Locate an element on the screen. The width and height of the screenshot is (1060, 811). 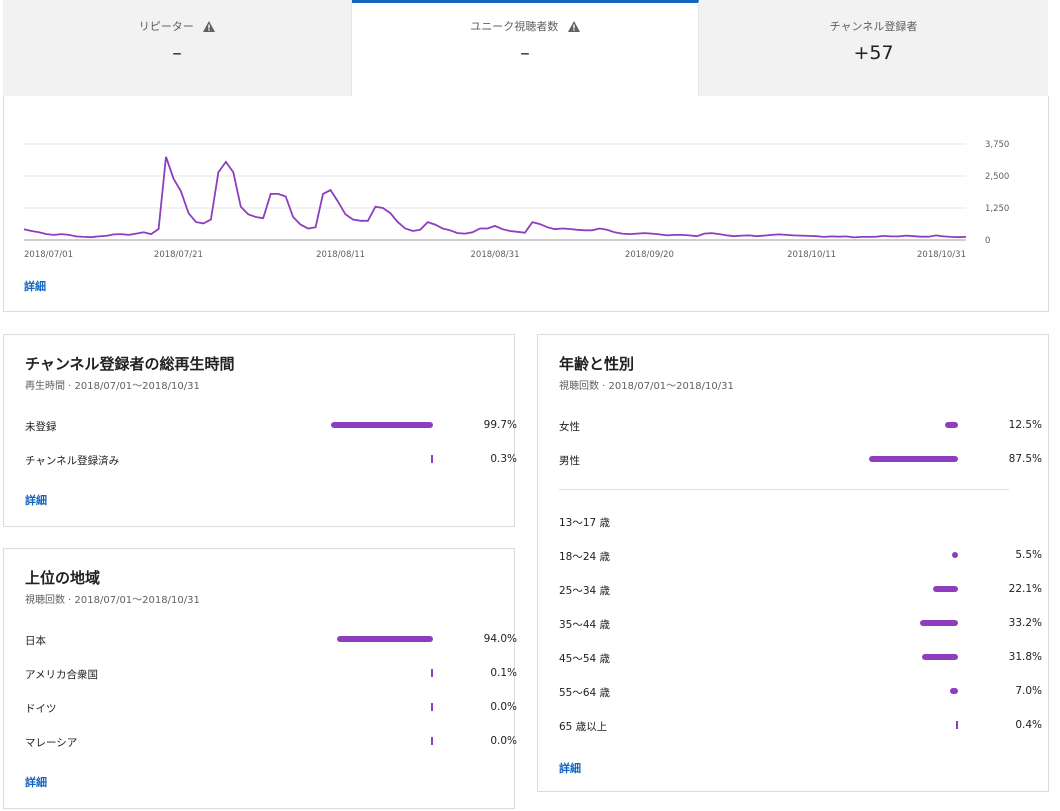
row-label: アメリカ合衆国 is located at coordinates (61, 675).